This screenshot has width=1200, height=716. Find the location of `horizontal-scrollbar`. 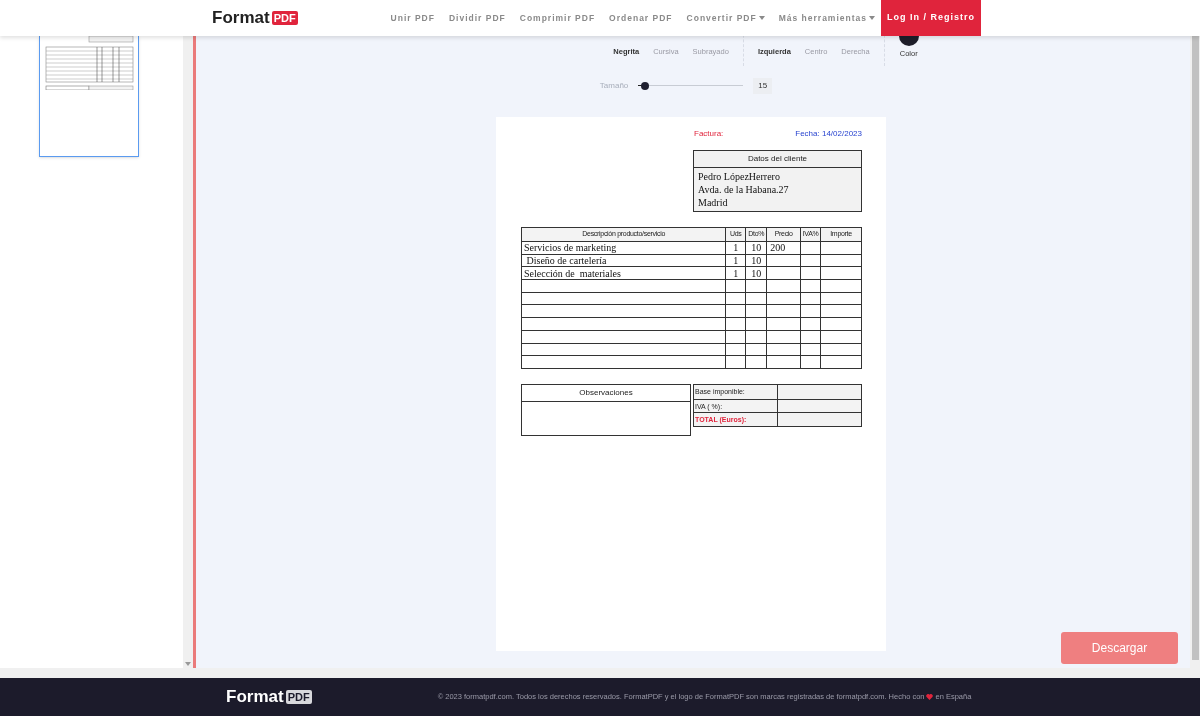

horizontal-scrollbar is located at coordinates (600, 673).